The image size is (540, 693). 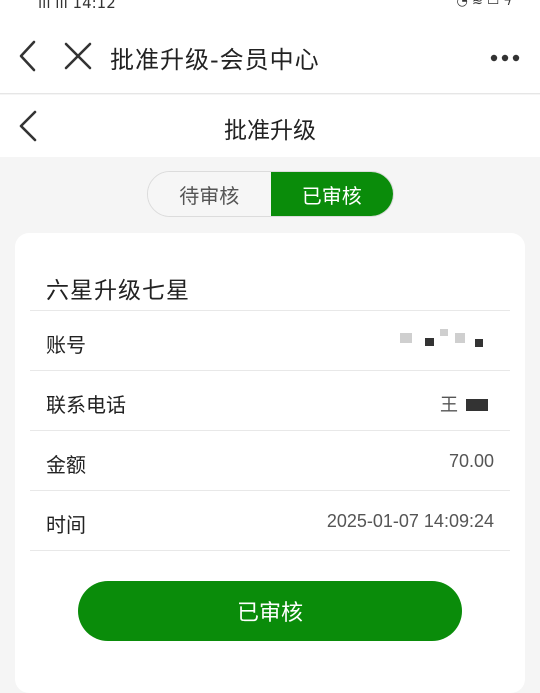 What do you see at coordinates (78, 56) in the screenshot?
I see `close-icon` at bounding box center [78, 56].